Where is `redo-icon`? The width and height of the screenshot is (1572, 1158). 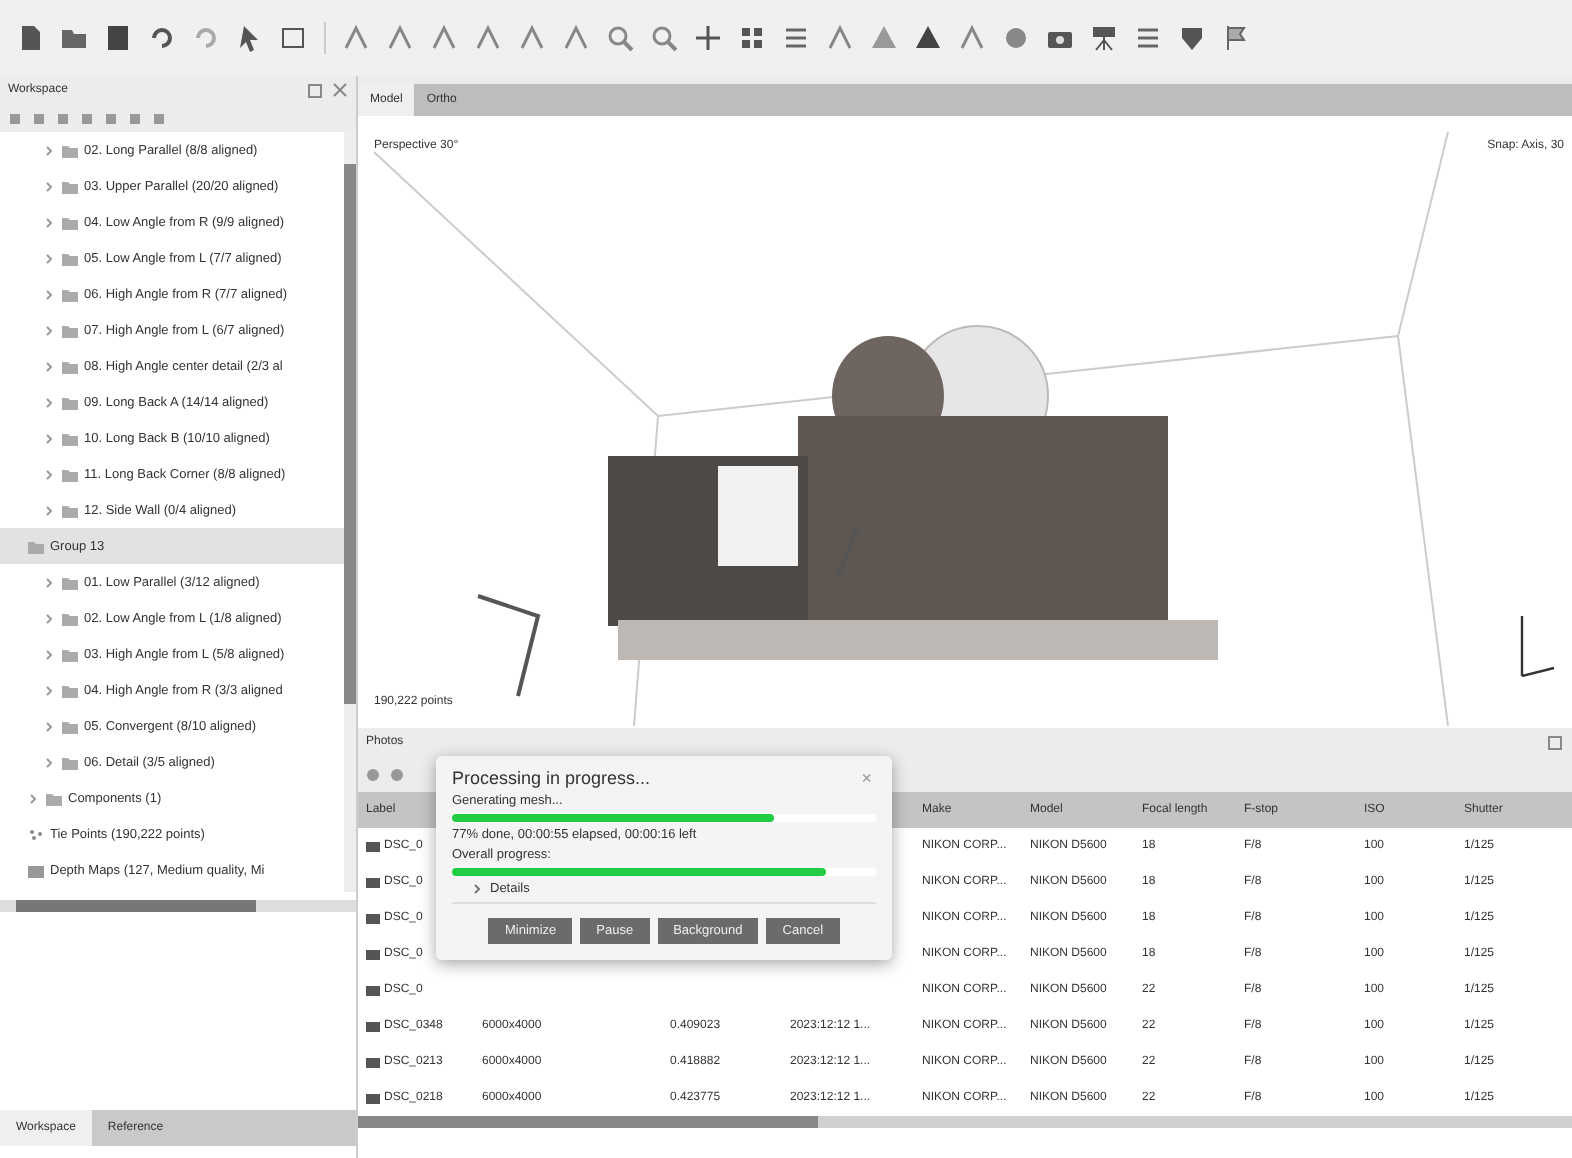 redo-icon is located at coordinates (206, 38).